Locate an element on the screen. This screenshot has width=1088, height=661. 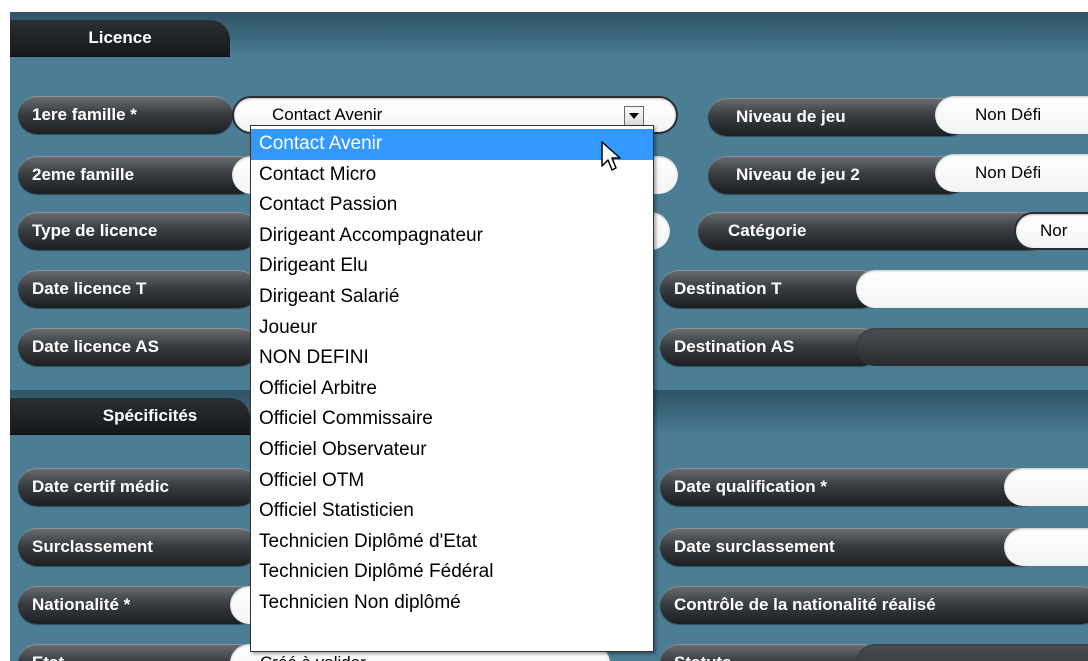
specificites-section-title: Spécificités is located at coordinates (130, 416).